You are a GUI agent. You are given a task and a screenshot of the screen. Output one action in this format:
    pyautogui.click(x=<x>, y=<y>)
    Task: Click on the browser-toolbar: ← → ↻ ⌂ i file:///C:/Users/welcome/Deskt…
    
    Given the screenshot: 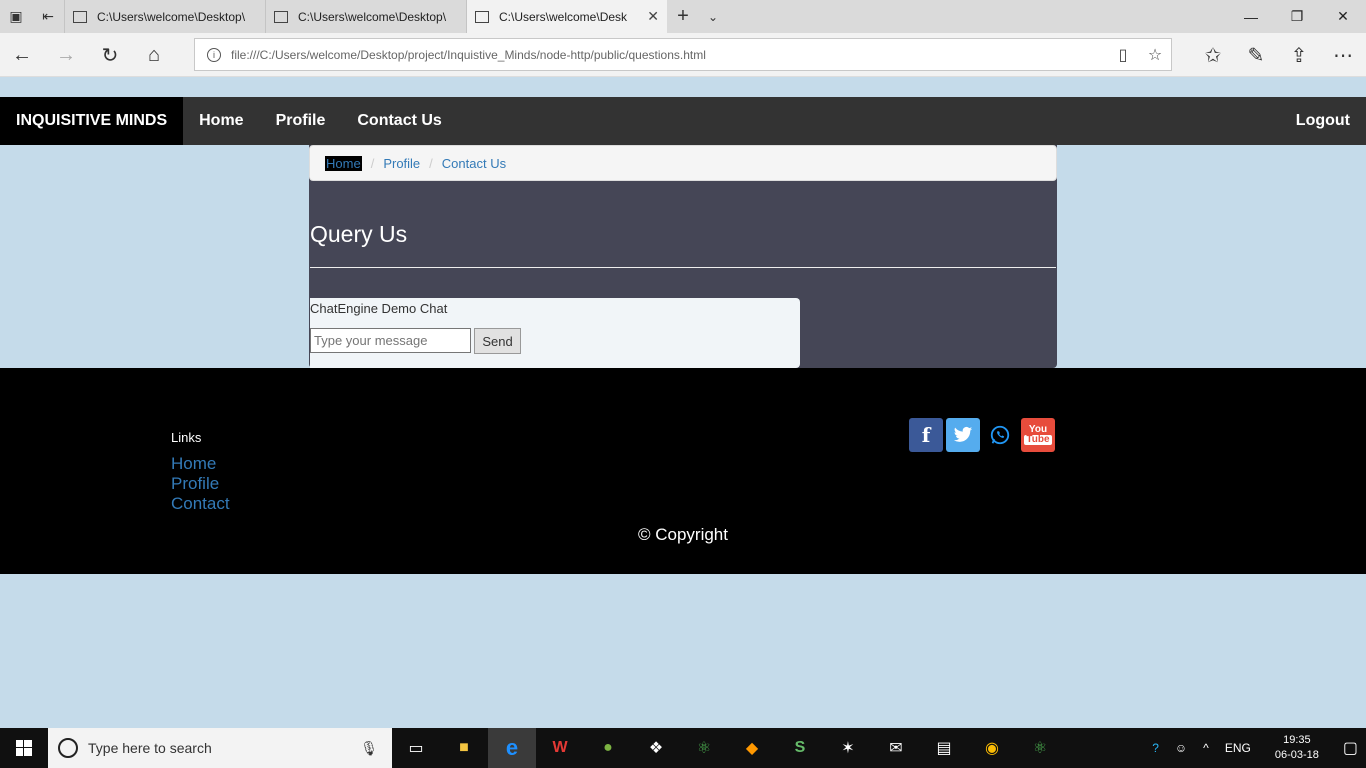 What is the action you would take?
    pyautogui.click(x=683, y=55)
    